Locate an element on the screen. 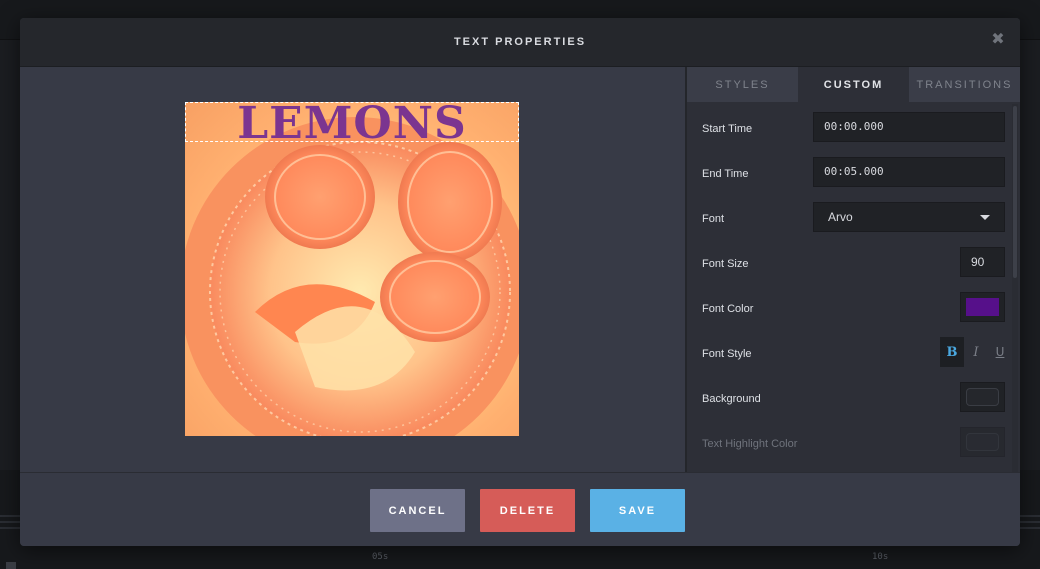 The image size is (1040, 569). background-swatch is located at coordinates (982, 397).